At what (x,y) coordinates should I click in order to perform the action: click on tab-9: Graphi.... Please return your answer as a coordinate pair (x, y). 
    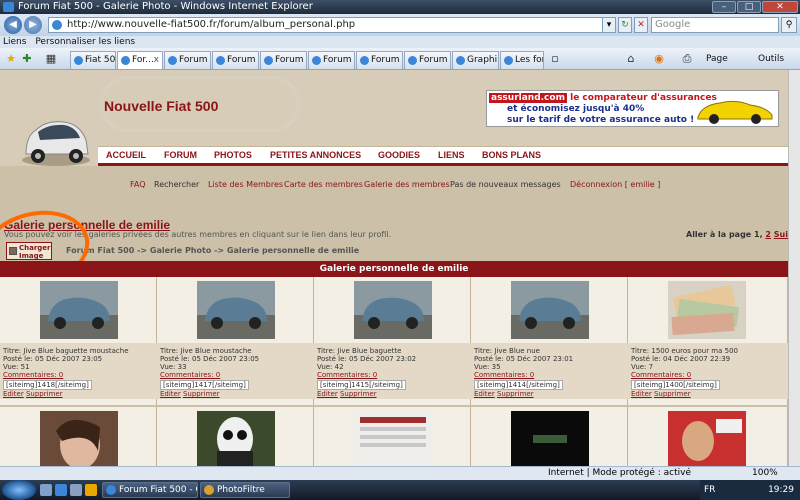
    Looking at the image, I should click on (475, 60).